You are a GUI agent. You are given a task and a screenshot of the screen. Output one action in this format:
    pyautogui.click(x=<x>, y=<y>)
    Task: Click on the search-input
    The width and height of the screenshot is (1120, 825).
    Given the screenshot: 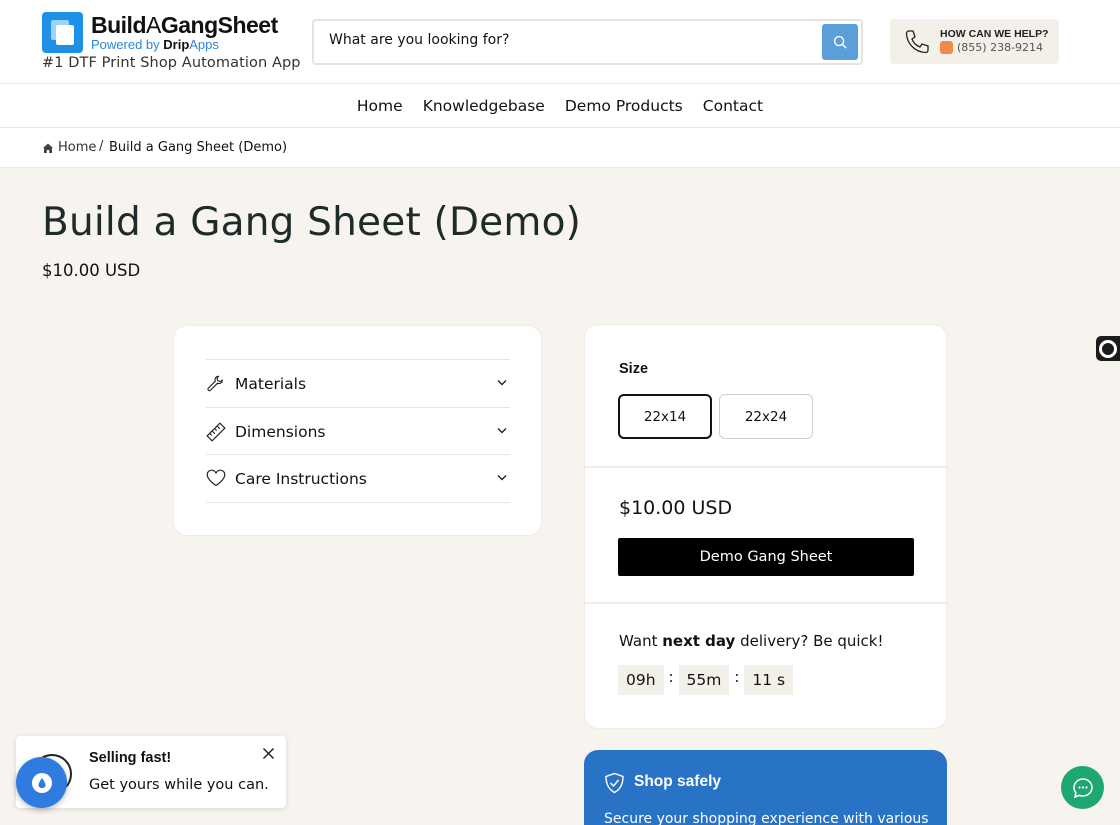 What is the action you would take?
    pyautogui.click(x=569, y=40)
    